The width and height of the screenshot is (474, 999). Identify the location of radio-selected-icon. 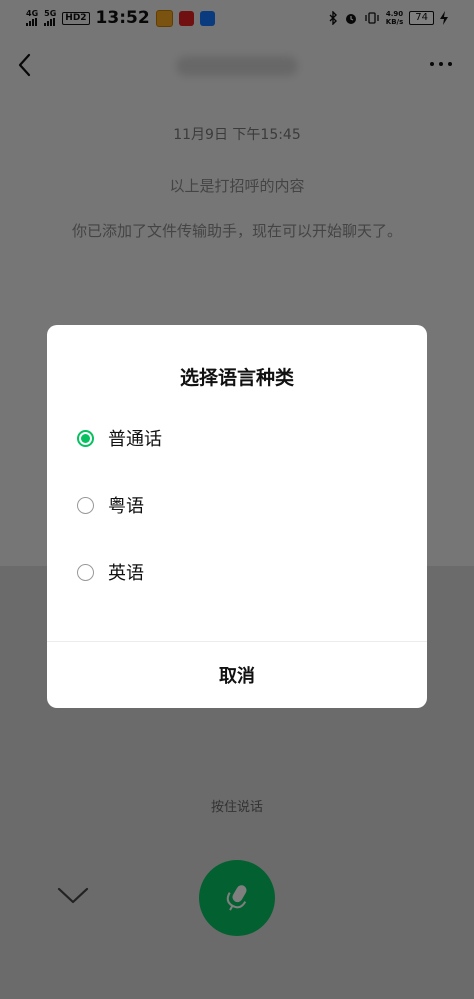
(85, 438).